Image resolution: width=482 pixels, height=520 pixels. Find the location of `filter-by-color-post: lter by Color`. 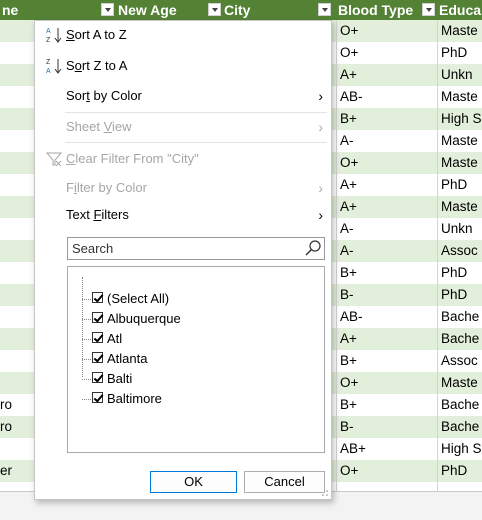

filter-by-color-post: lter by Color is located at coordinates (111, 187).